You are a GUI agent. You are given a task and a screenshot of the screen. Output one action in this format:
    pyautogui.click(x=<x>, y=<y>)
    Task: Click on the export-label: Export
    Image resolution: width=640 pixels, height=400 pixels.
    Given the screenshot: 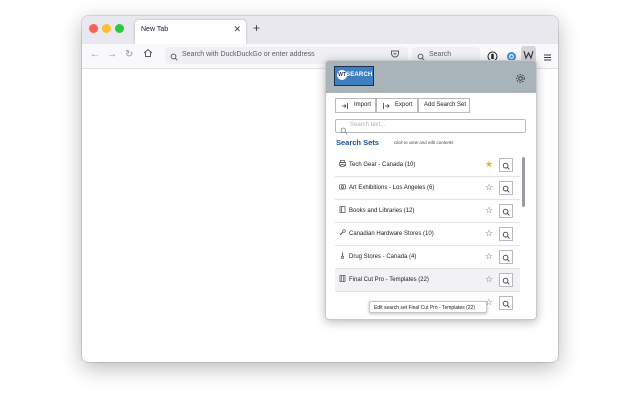 What is the action you would take?
    pyautogui.click(x=404, y=105)
    